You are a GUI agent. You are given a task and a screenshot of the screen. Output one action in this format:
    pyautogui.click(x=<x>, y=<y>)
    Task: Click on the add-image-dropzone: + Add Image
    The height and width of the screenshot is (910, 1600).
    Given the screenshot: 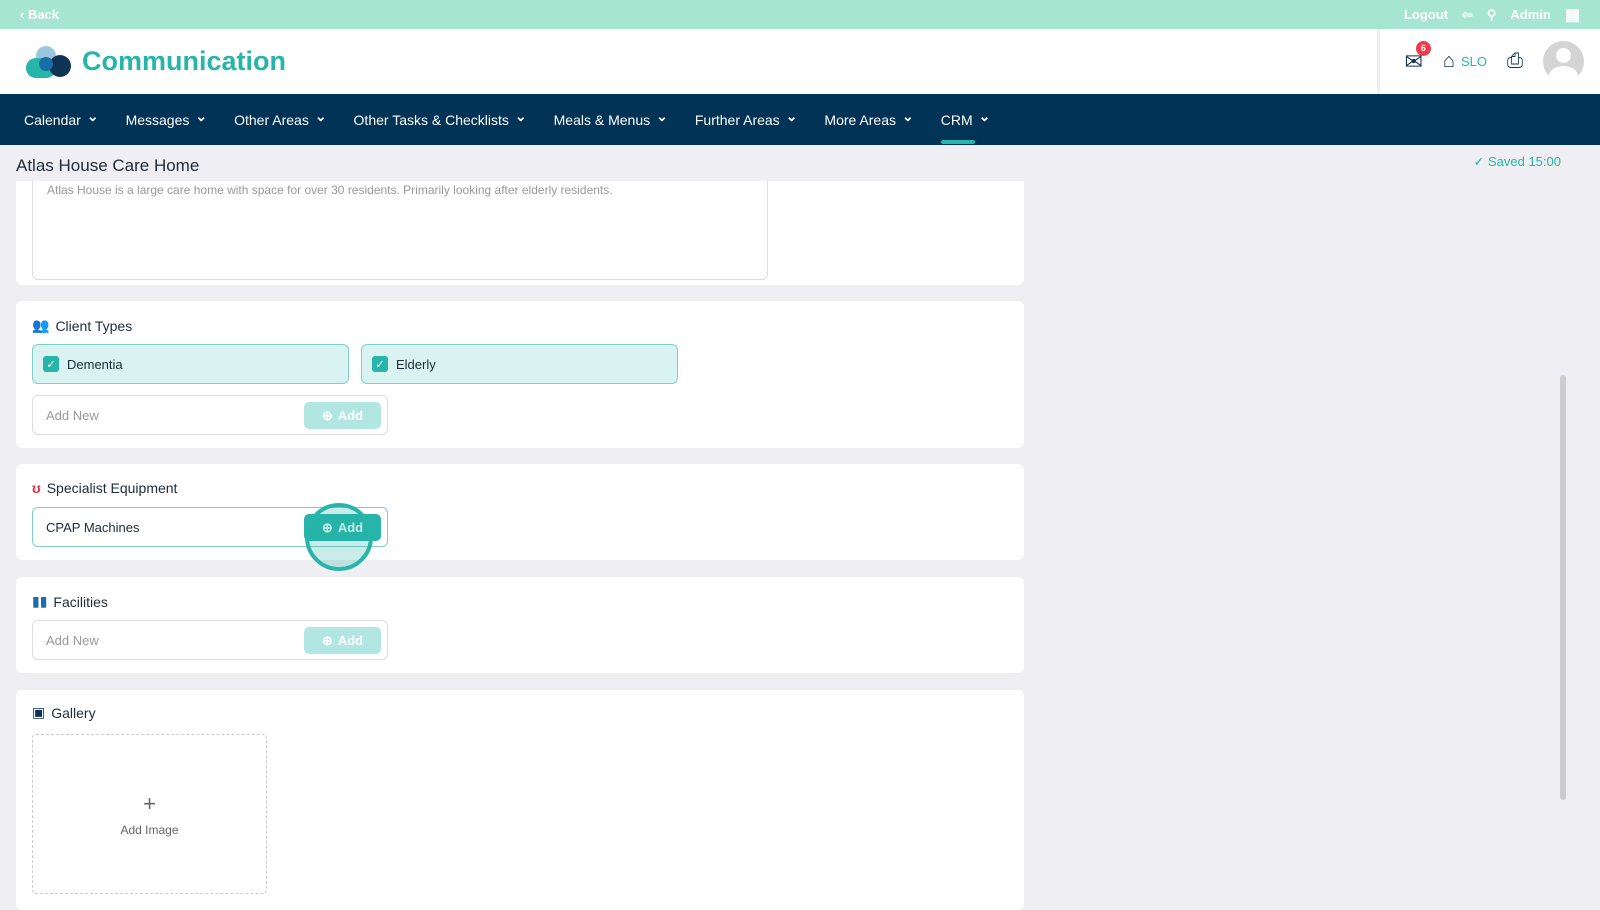 What is the action you would take?
    pyautogui.click(x=149, y=814)
    